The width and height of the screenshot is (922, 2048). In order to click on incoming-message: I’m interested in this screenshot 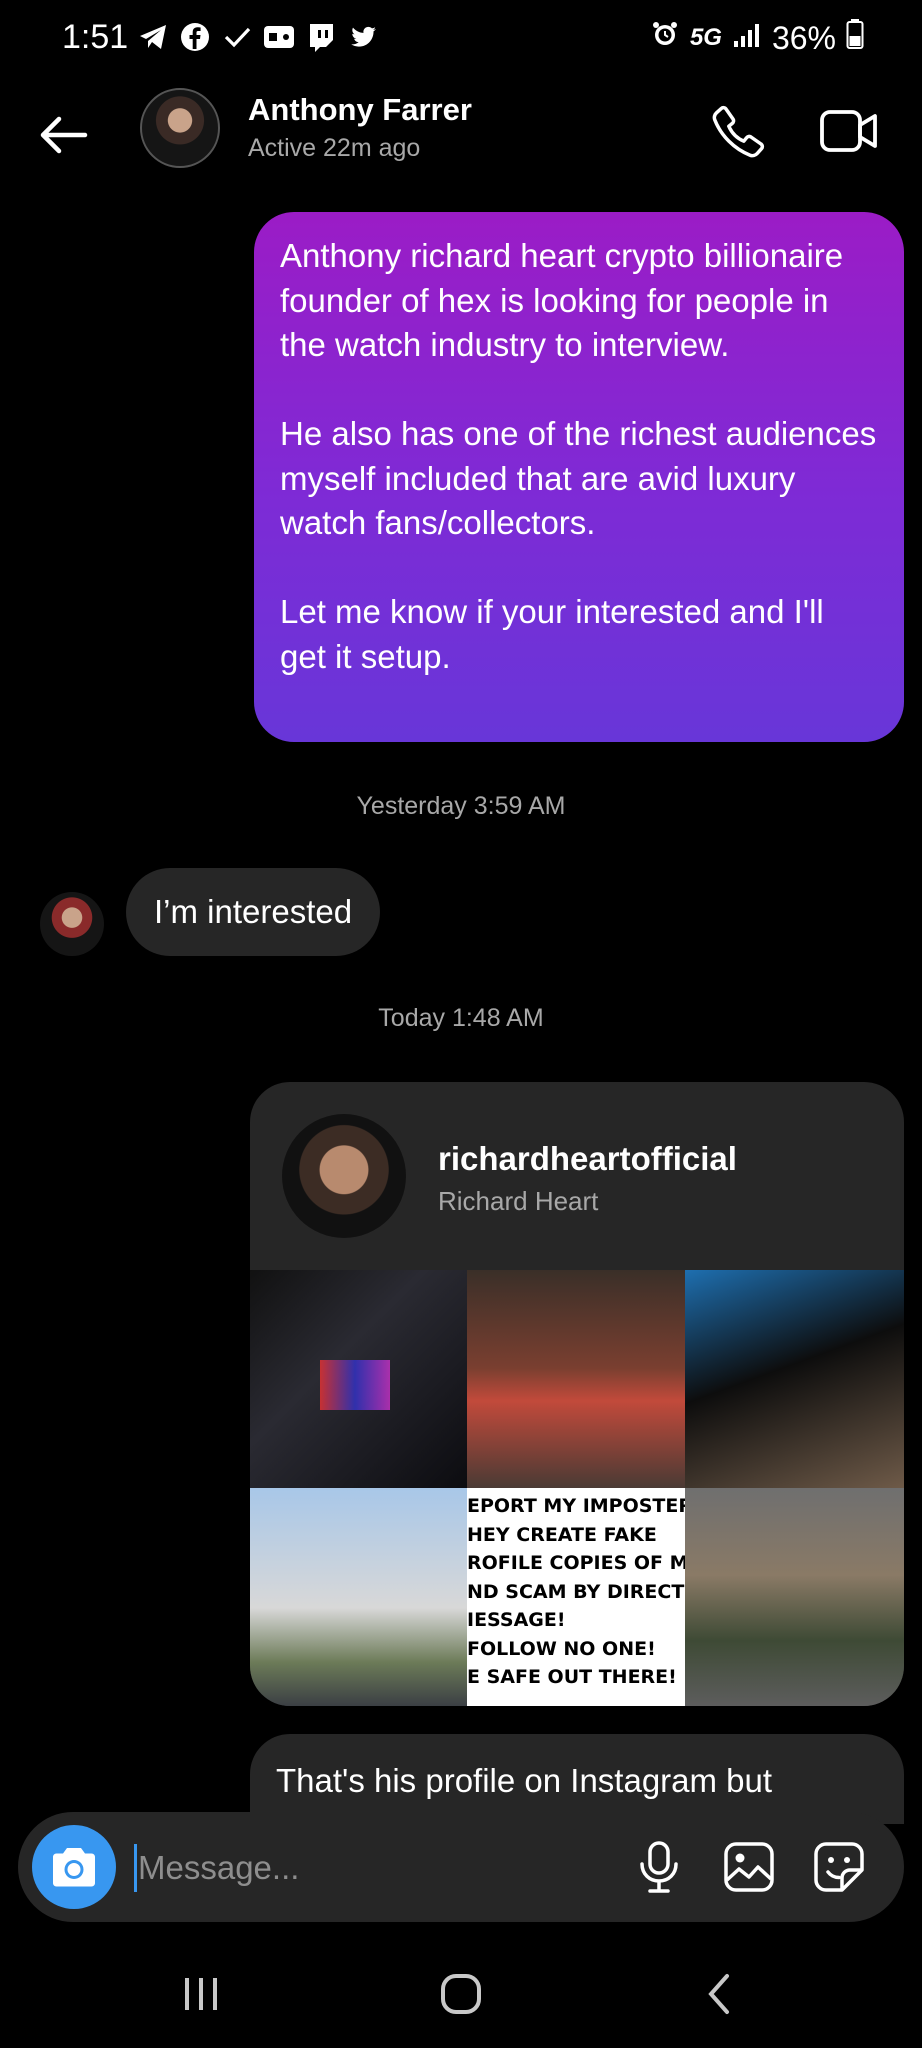, I will do `click(253, 912)`.